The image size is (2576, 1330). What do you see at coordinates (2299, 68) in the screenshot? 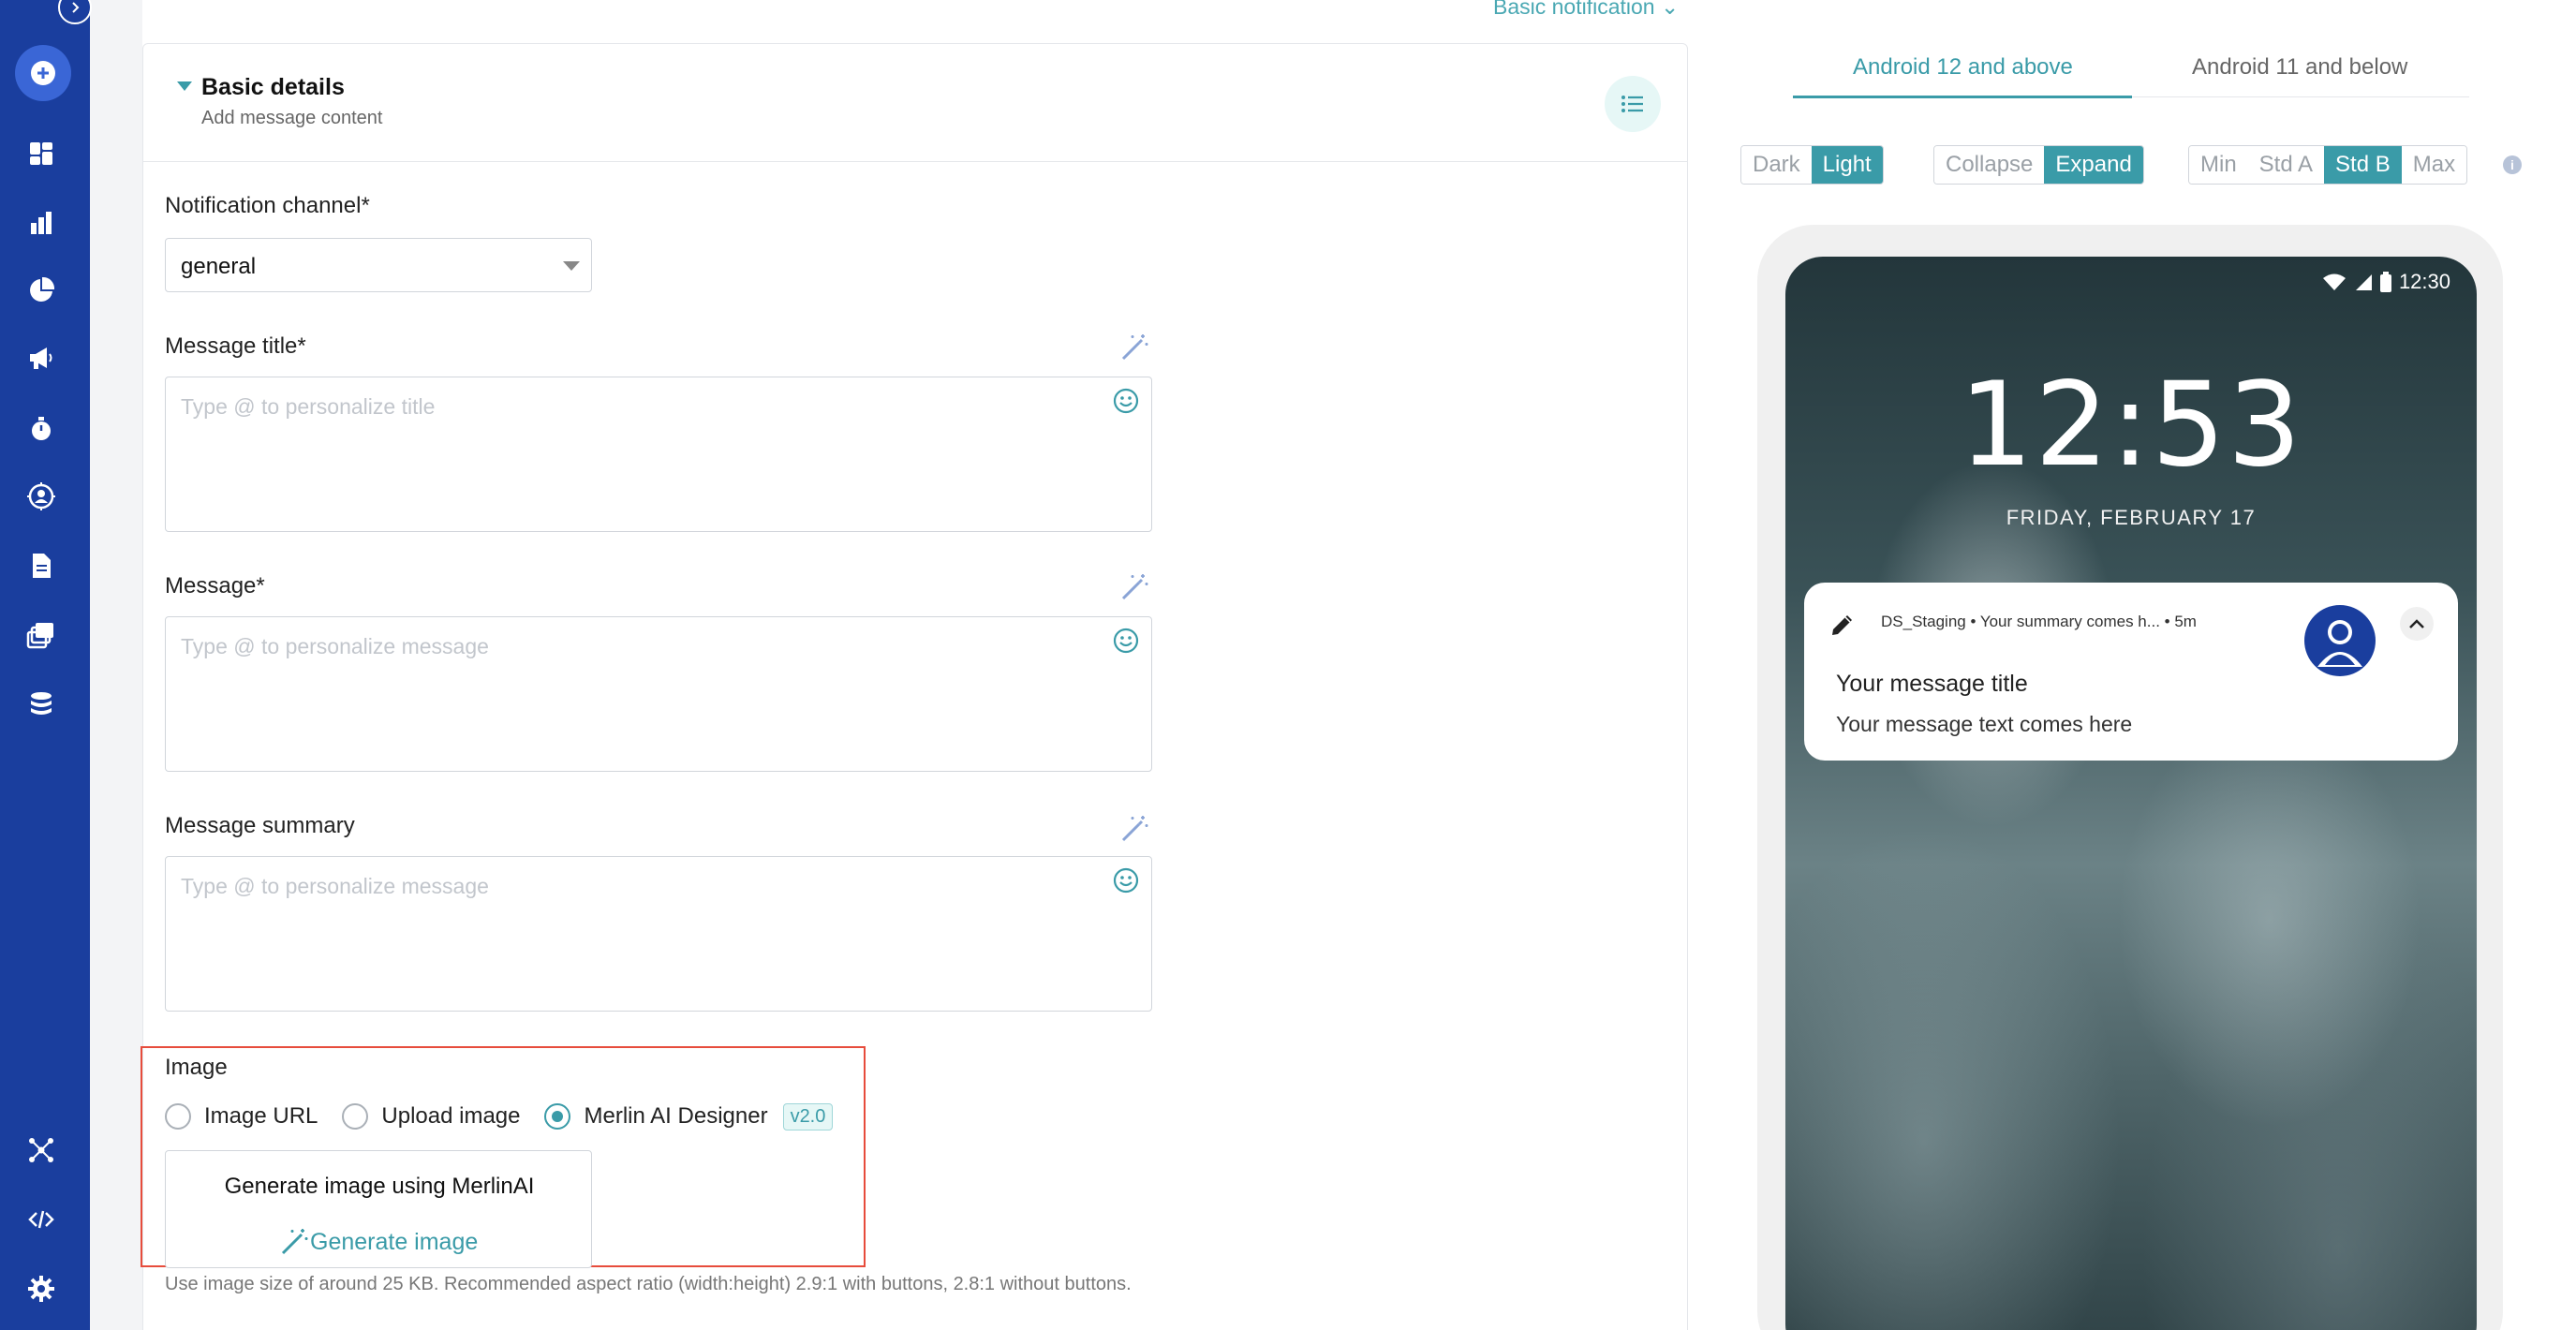
I see `tab-android-11: Android 11 and below` at bounding box center [2299, 68].